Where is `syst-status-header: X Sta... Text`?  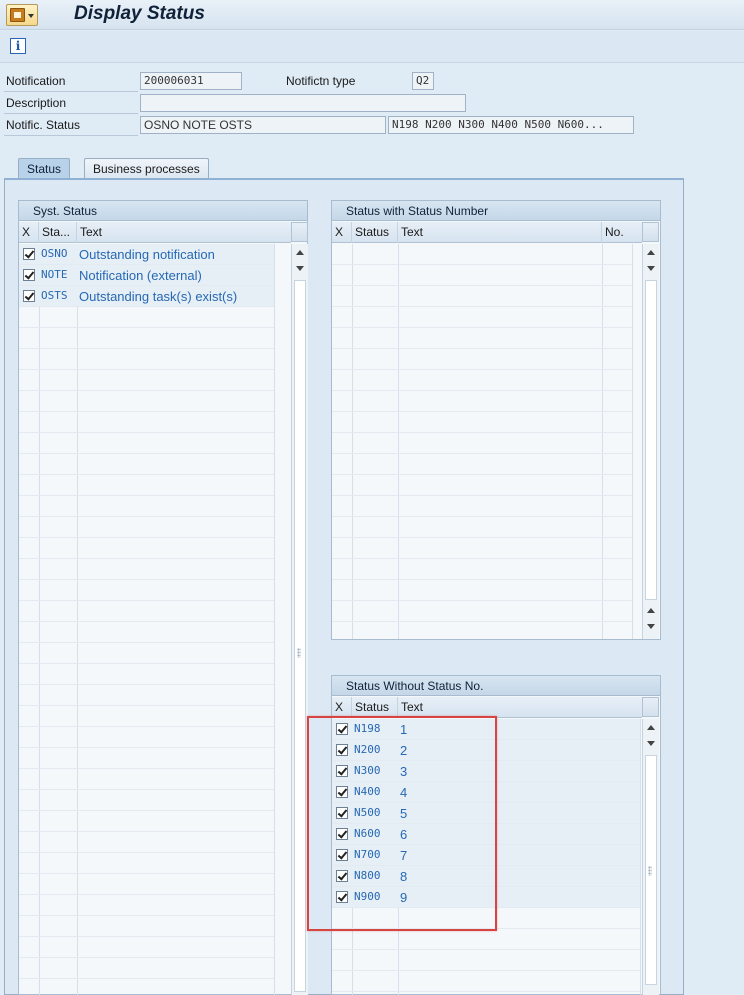
syst-status-header: X Sta... Text is located at coordinates (155, 232).